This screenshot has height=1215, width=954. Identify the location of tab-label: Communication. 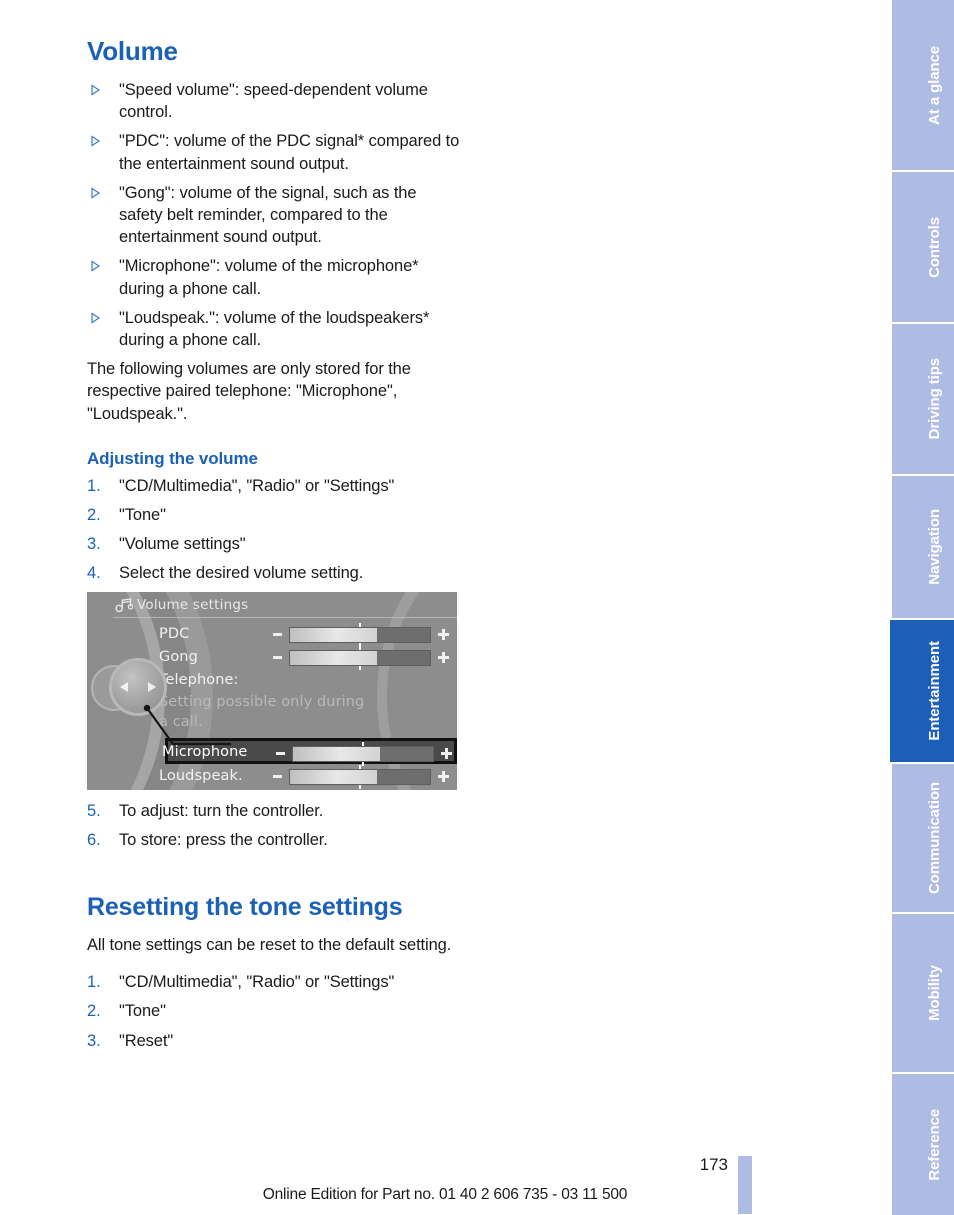
(934, 838).